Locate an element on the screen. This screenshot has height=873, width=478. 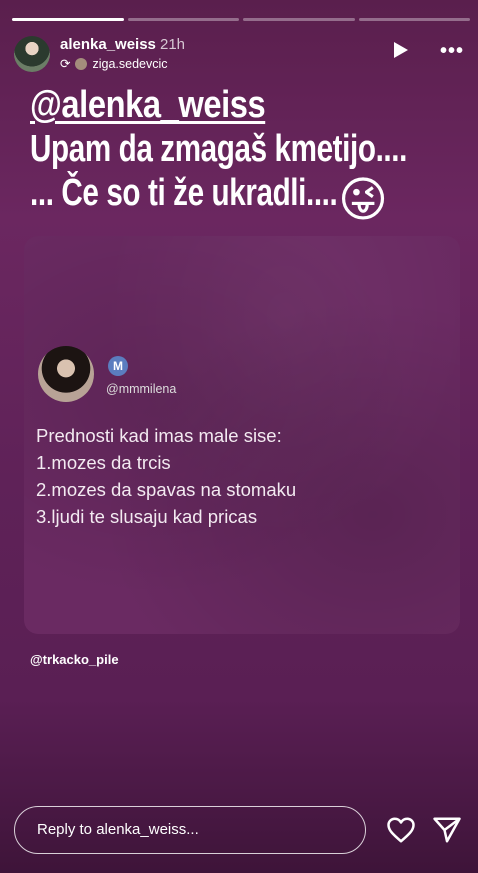
play-icon is located at coordinates (401, 50).